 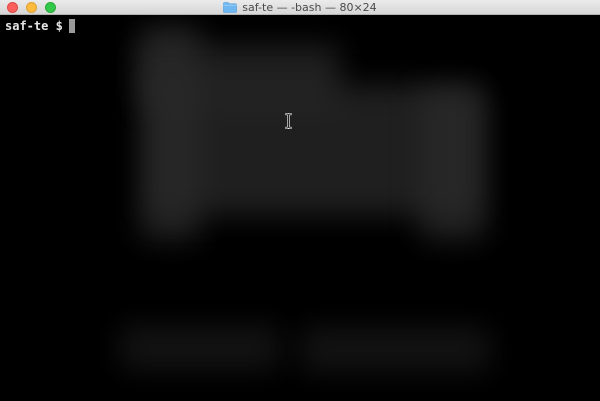 I want to click on terminal-cursor, so click(x=71, y=26).